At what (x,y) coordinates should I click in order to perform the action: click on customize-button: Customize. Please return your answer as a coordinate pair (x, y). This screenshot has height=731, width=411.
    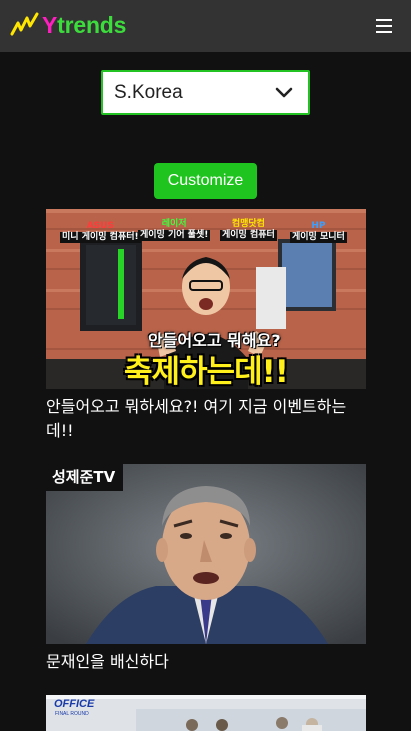
    Looking at the image, I should click on (205, 181).